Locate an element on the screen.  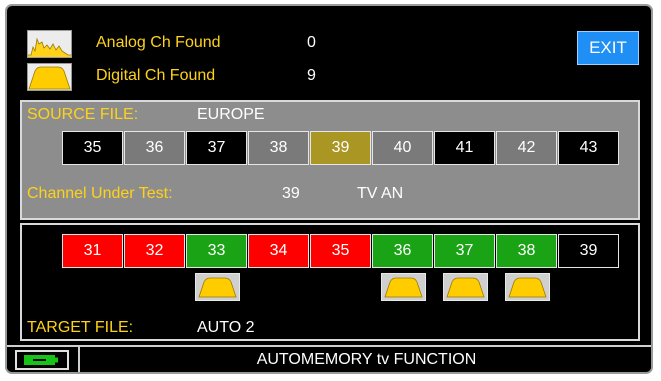
channel-under-test-type: TV AN is located at coordinates (380, 193).